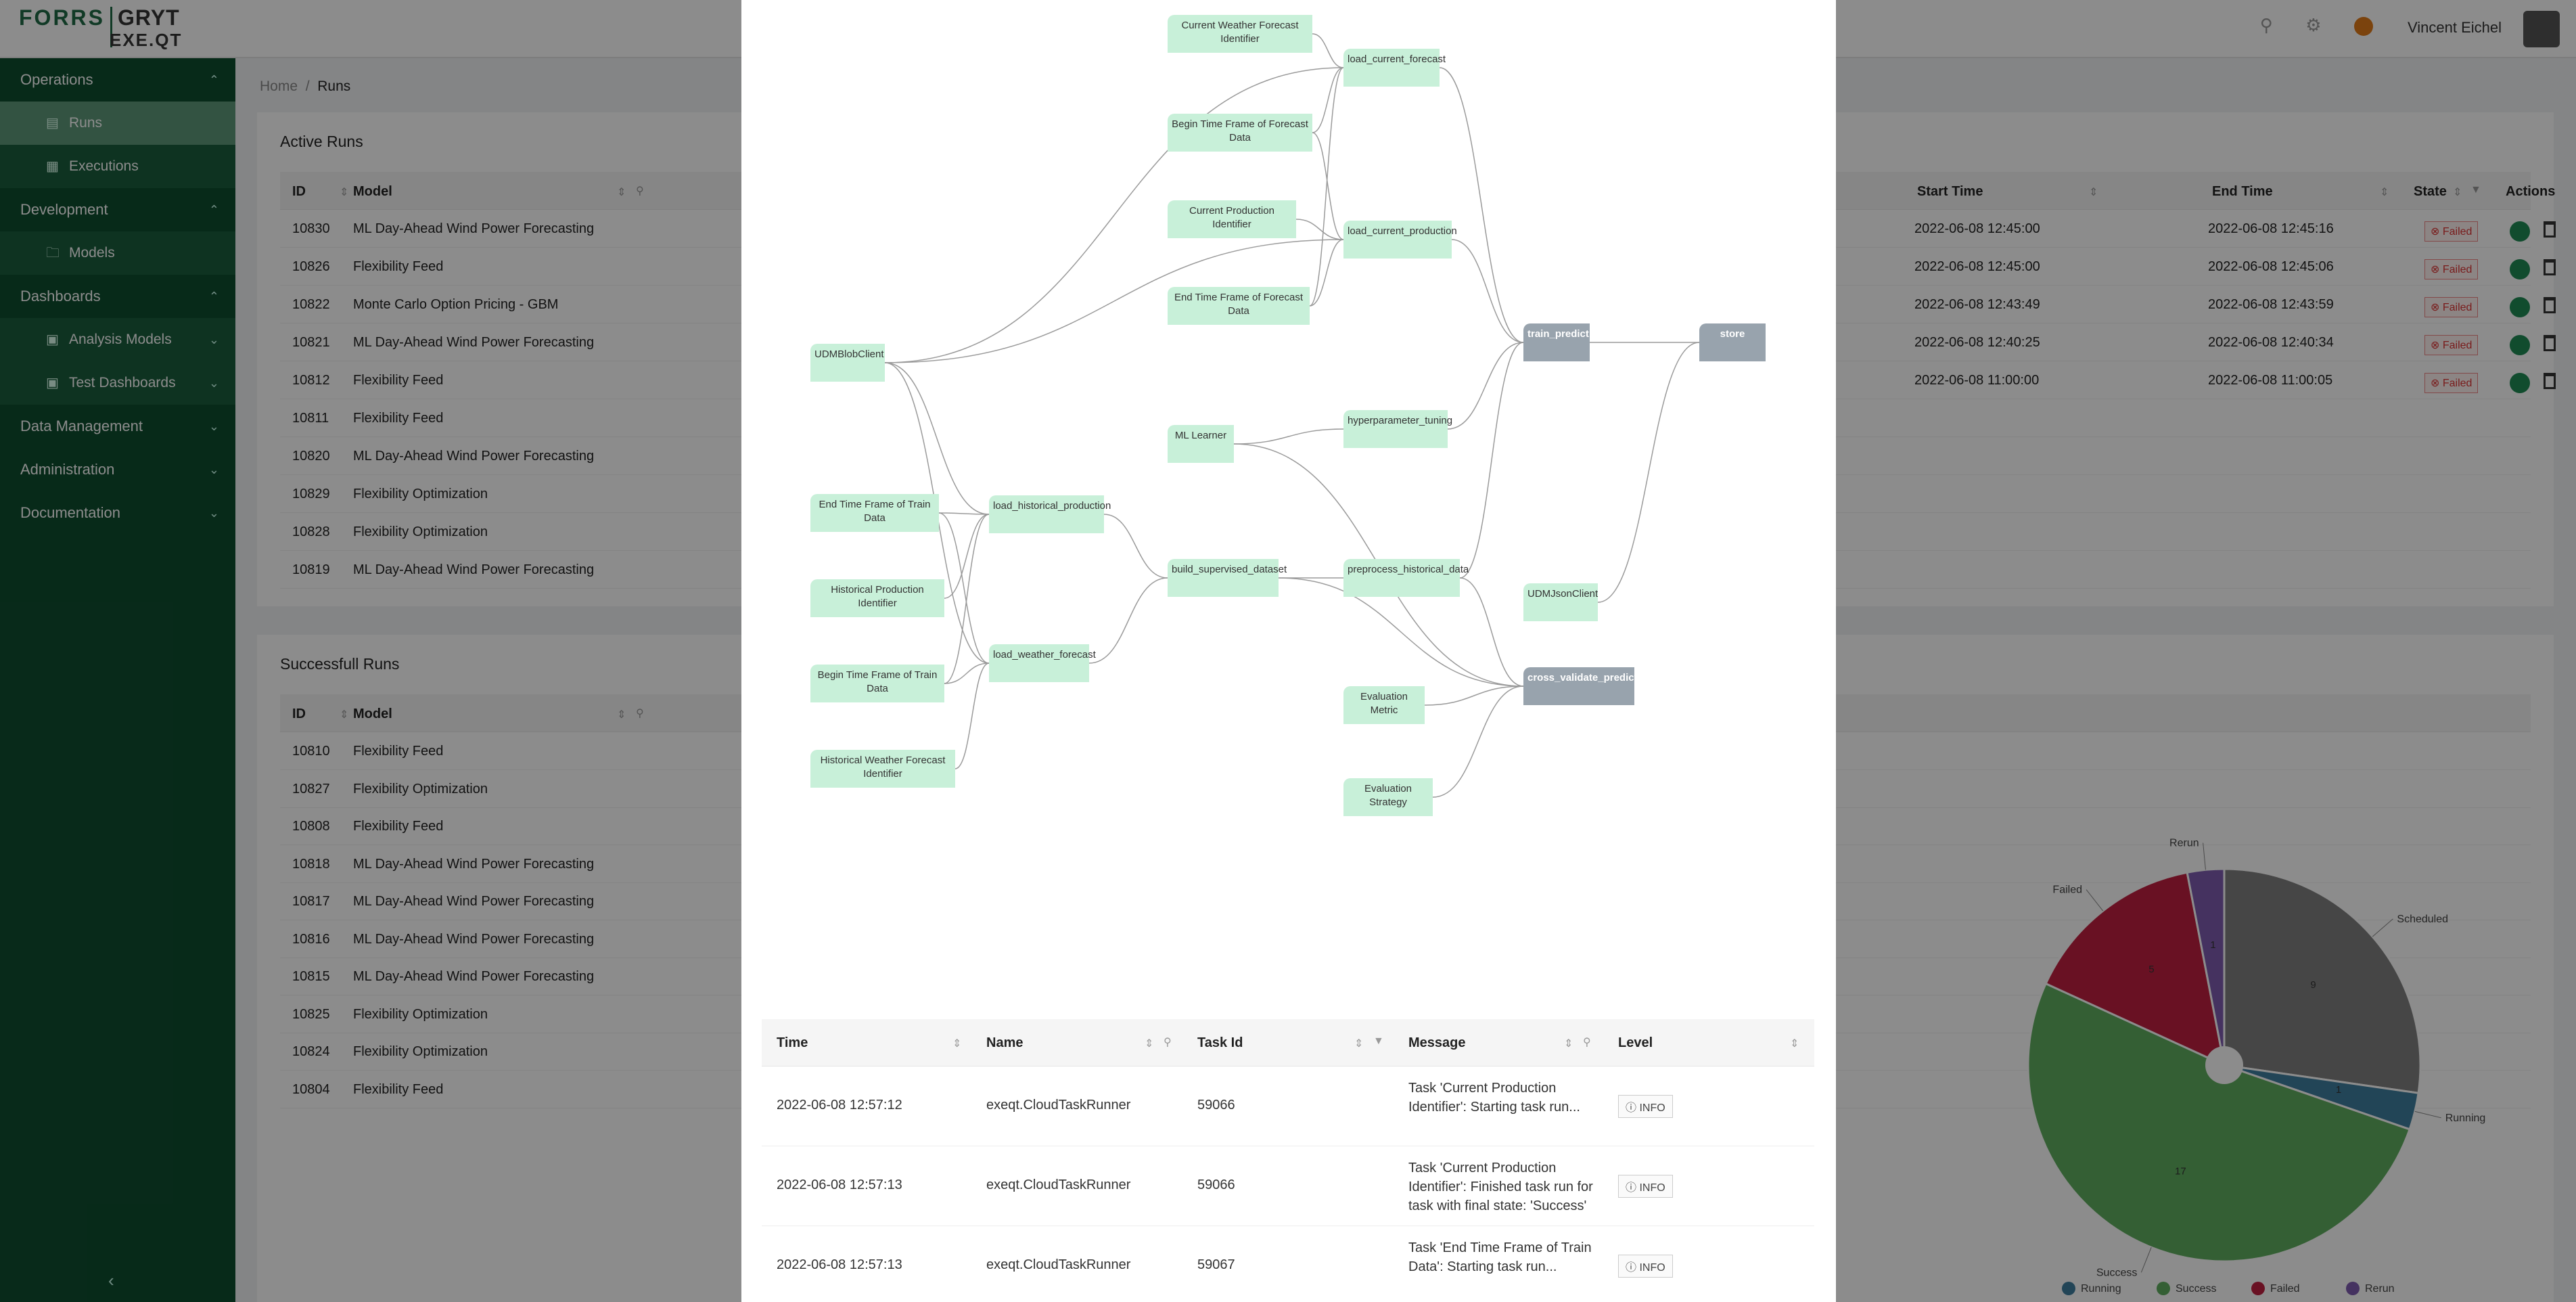  Describe the element at coordinates (1328, 50) in the screenshot. I see `flow-edge-cwfi-lcf` at that location.